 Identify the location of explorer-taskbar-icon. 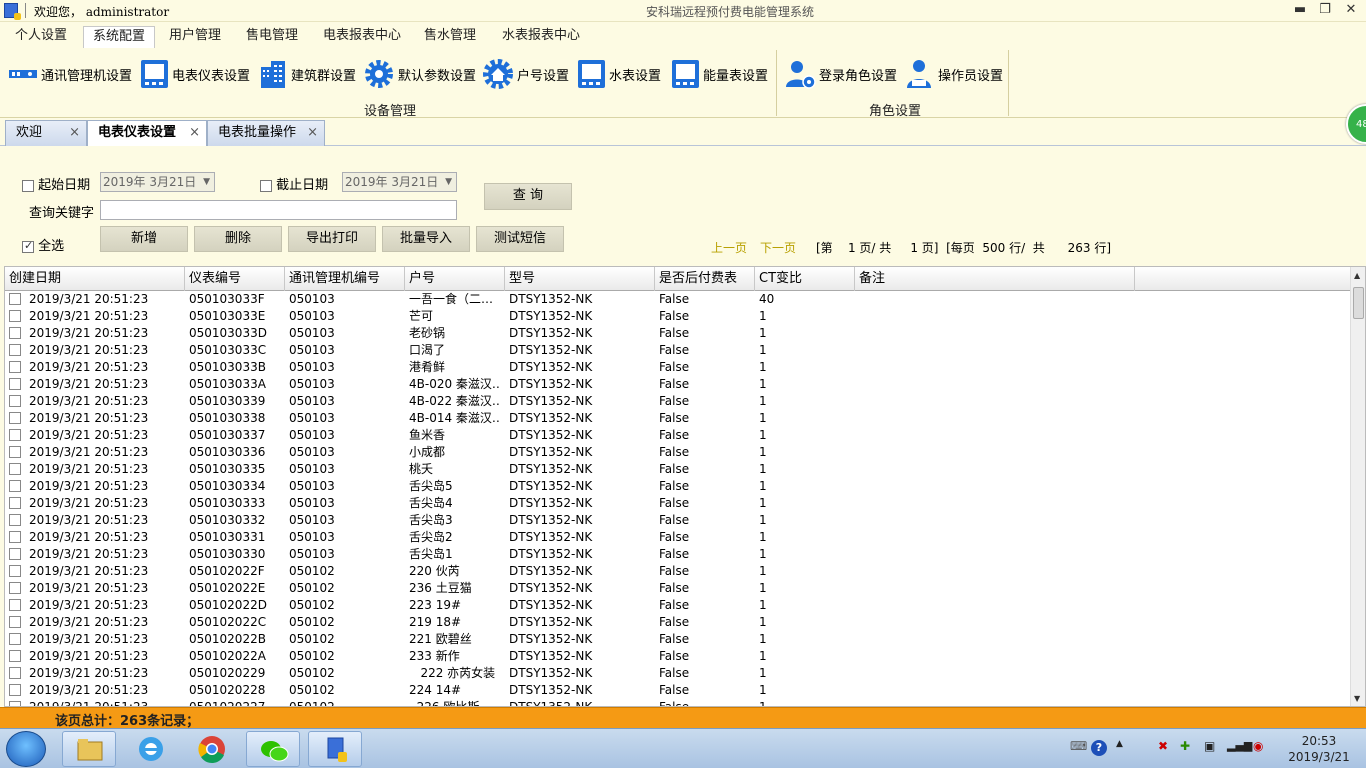
(89, 749).